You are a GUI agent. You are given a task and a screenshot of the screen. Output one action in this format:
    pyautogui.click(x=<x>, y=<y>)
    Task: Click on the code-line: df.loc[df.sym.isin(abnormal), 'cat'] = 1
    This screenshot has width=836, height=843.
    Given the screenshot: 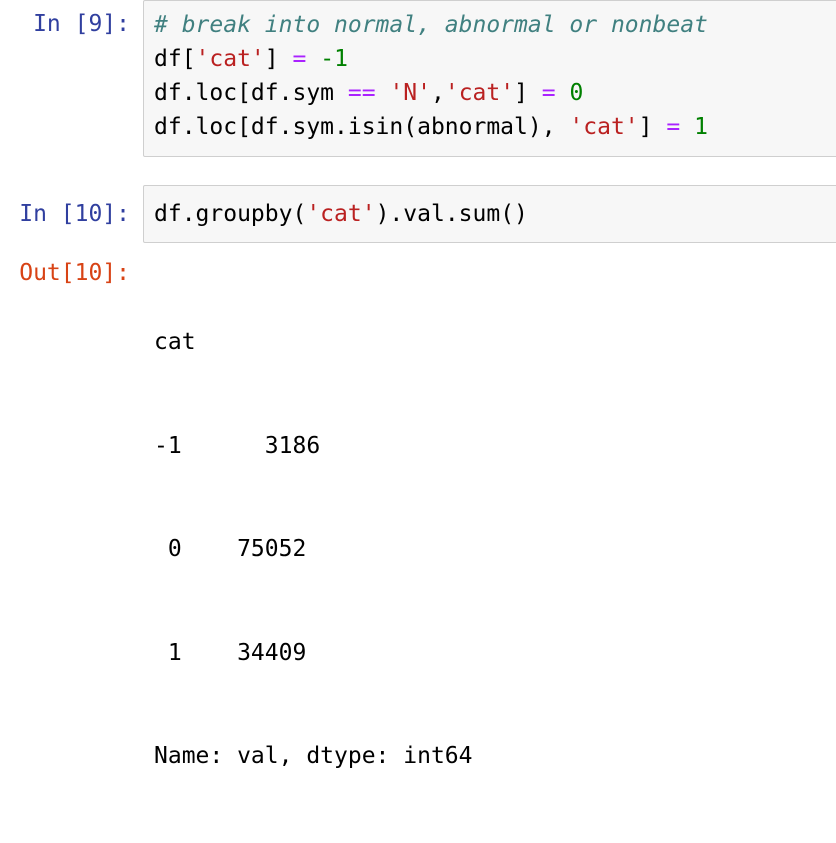 What is the action you would take?
    pyautogui.click(x=490, y=127)
    